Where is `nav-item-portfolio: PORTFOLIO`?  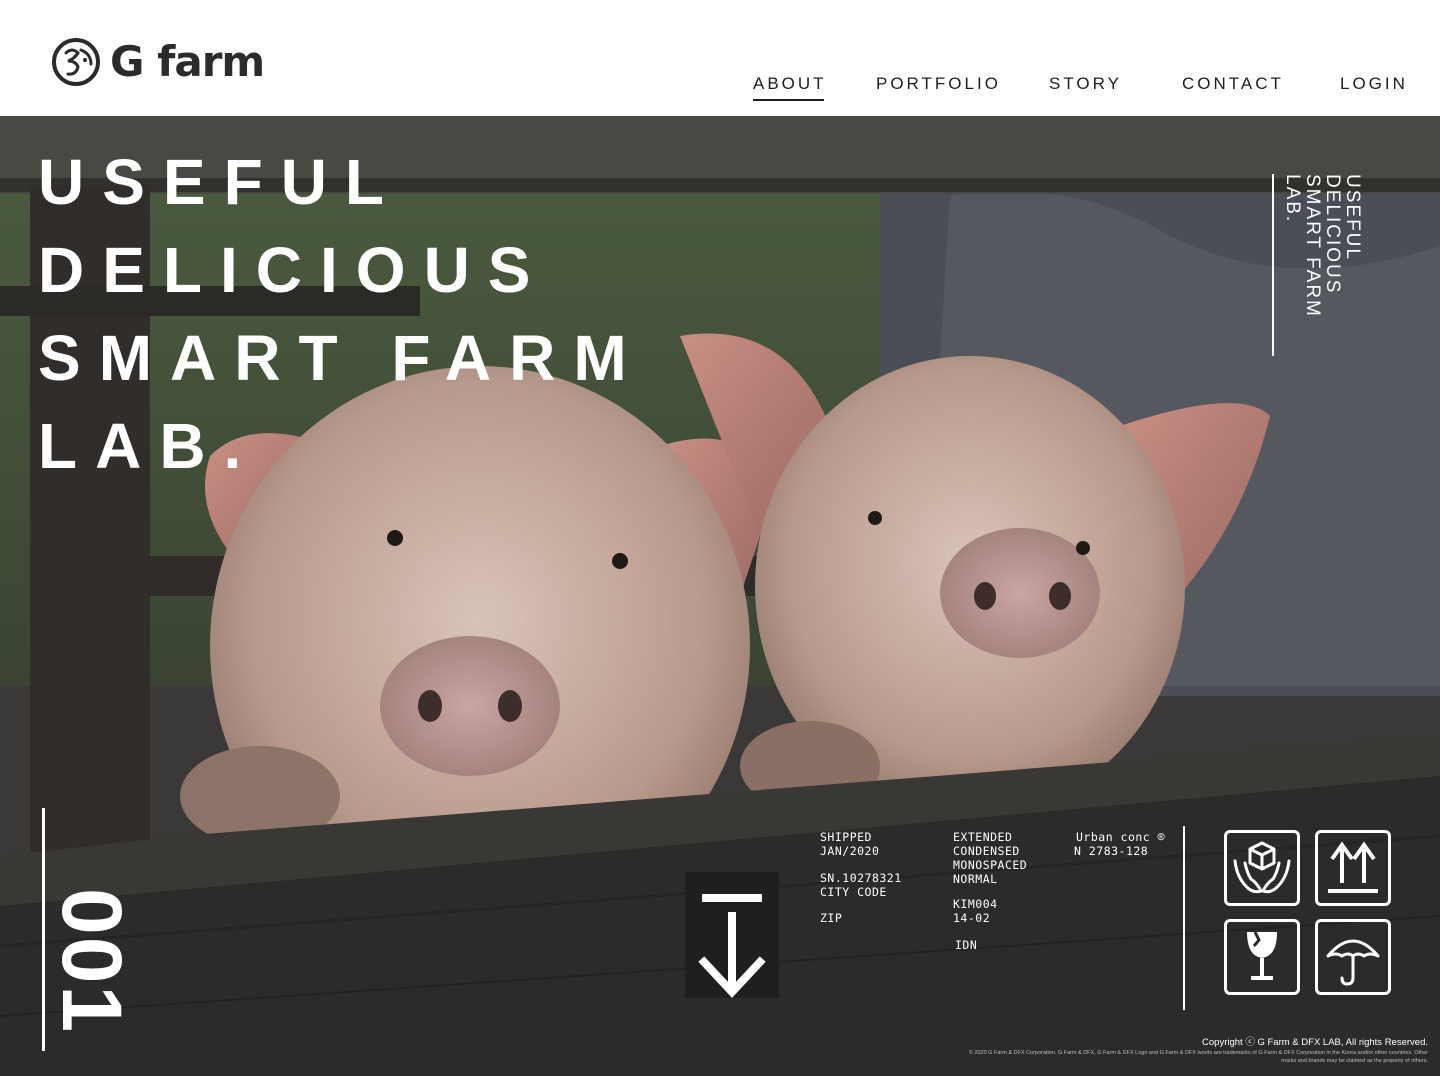
nav-item-portfolio: PORTFOLIO is located at coordinates (938, 84).